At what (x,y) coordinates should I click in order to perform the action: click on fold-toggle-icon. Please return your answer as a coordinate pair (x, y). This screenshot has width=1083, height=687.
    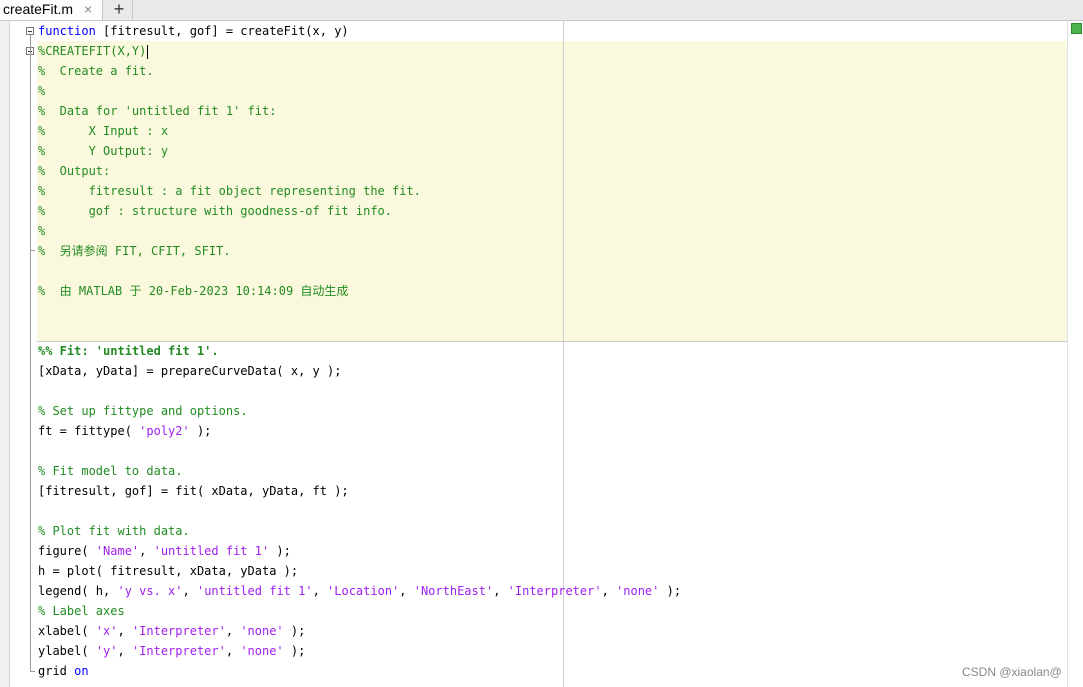
    Looking at the image, I should click on (30, 31).